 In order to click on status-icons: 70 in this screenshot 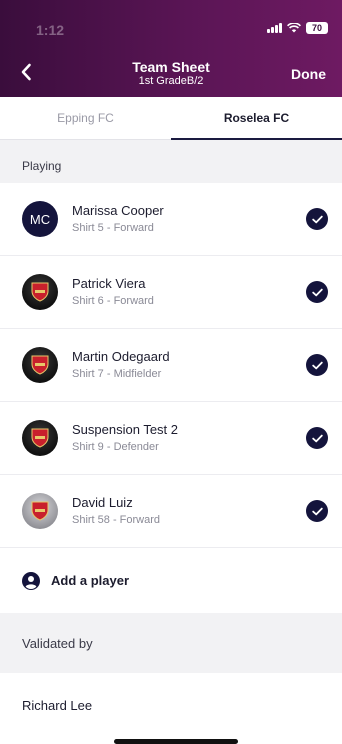, I will do `click(297, 28)`.